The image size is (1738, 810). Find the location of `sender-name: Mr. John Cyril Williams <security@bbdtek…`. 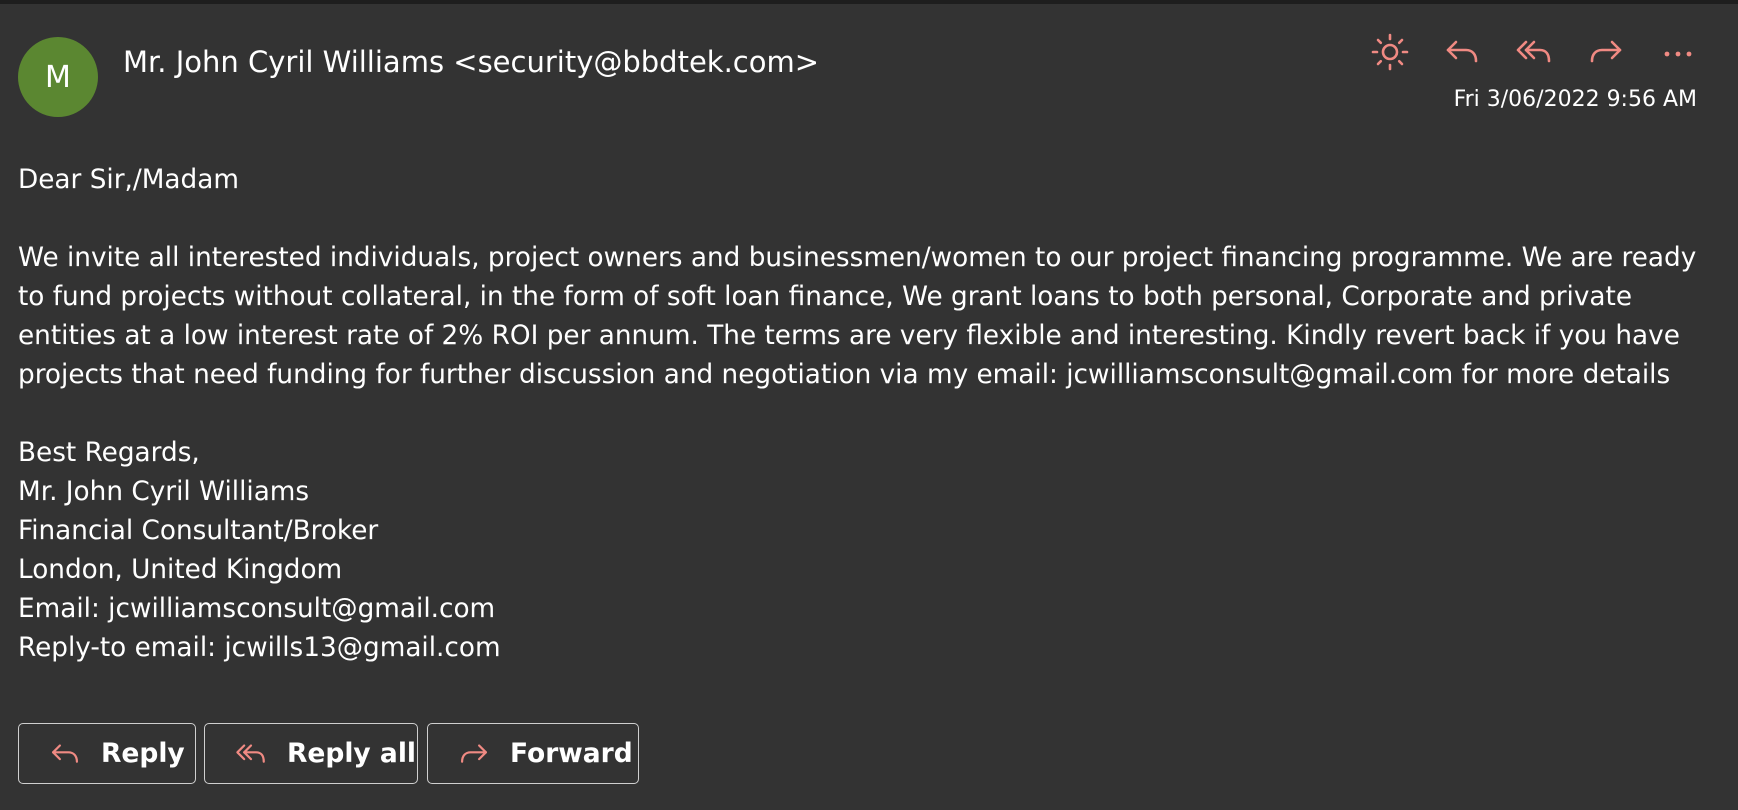

sender-name: Mr. John Cyril Williams <security@bbdtek… is located at coordinates (471, 62).